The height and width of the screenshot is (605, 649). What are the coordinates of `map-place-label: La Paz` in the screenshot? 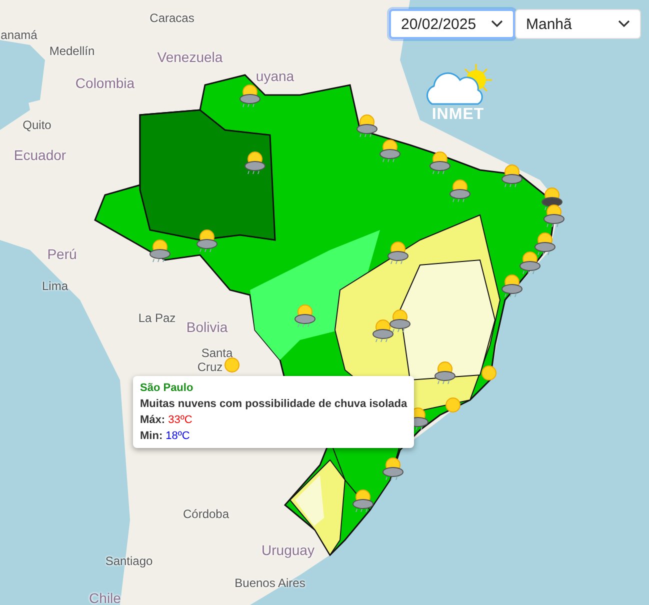 It's located at (157, 319).